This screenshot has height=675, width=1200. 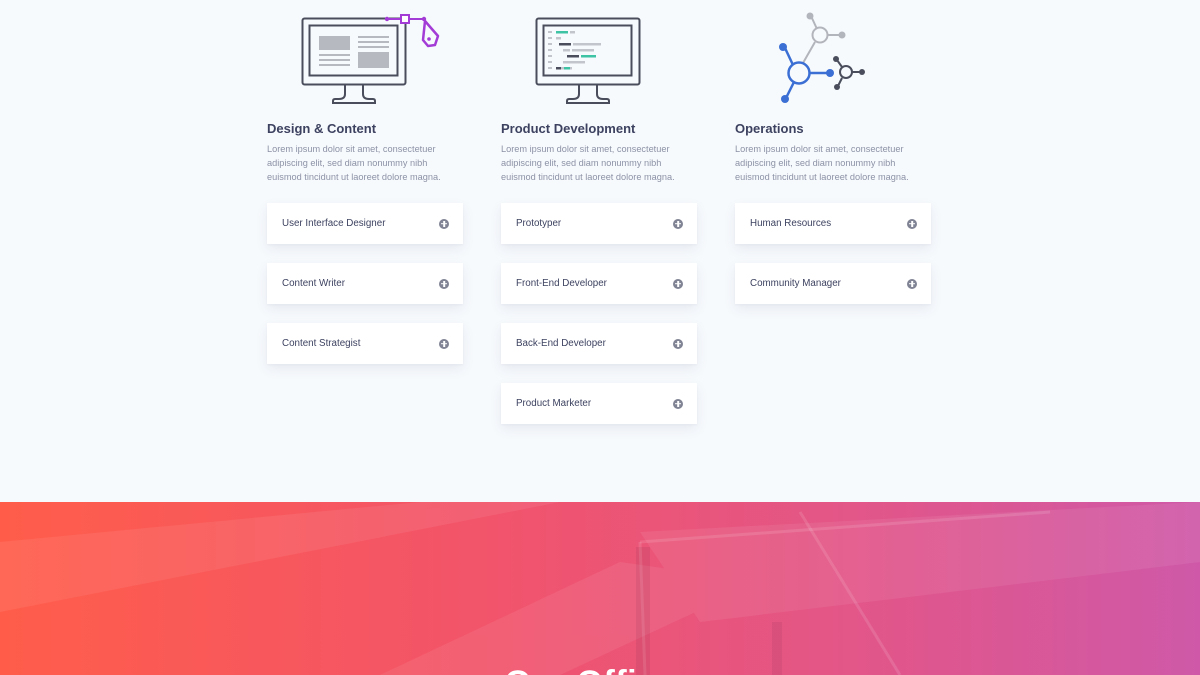 I want to click on department-title: Operations, so click(x=769, y=128).